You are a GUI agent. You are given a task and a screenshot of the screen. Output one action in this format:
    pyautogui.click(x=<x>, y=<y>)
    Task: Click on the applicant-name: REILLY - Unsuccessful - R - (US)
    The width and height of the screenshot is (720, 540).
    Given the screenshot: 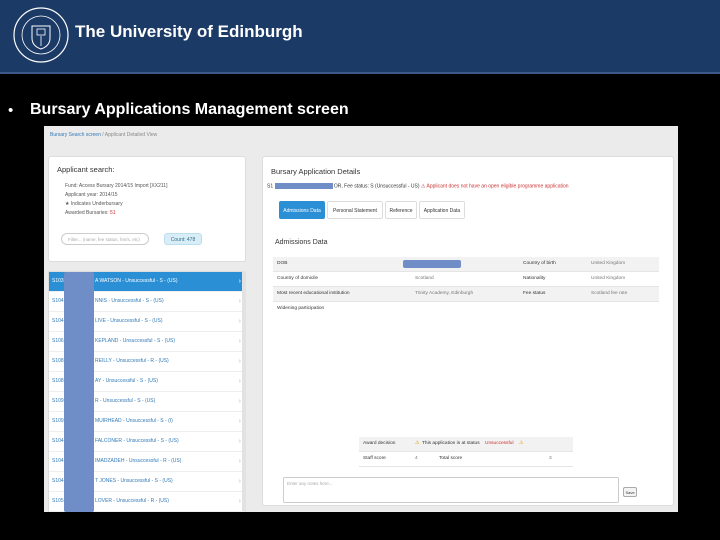 What is the action you would take?
    pyautogui.click(x=132, y=361)
    